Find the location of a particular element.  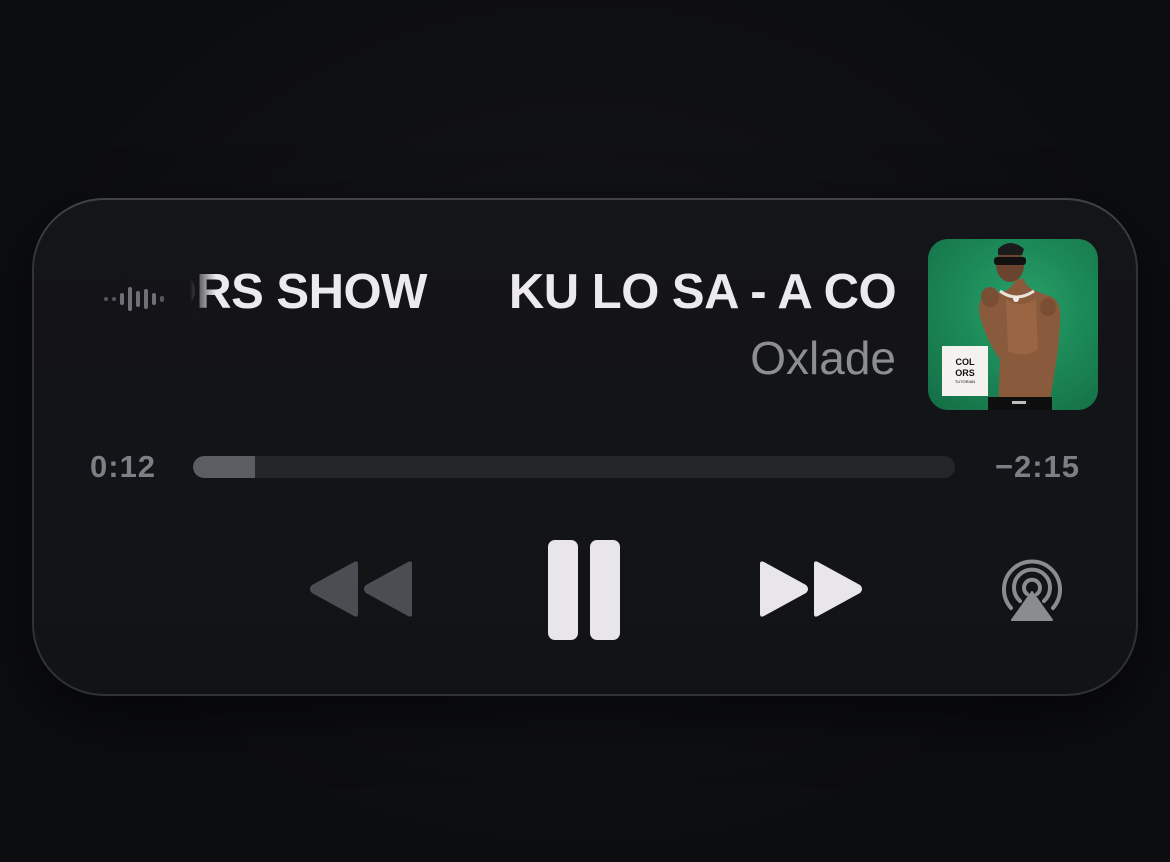

rewind-button is located at coordinates (360, 589).